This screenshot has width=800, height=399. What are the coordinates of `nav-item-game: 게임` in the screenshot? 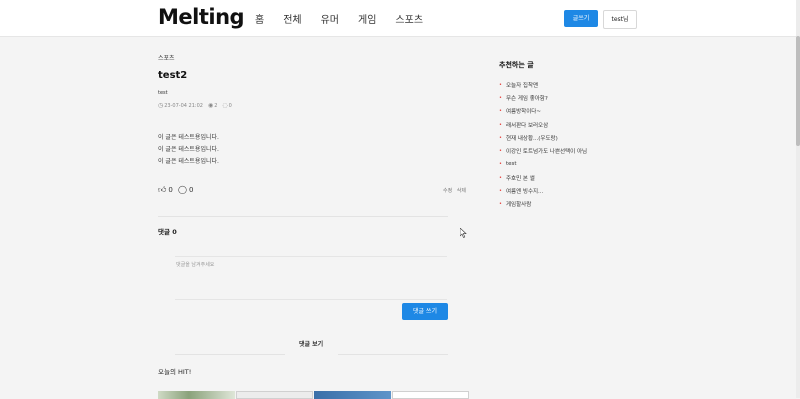 It's located at (367, 18).